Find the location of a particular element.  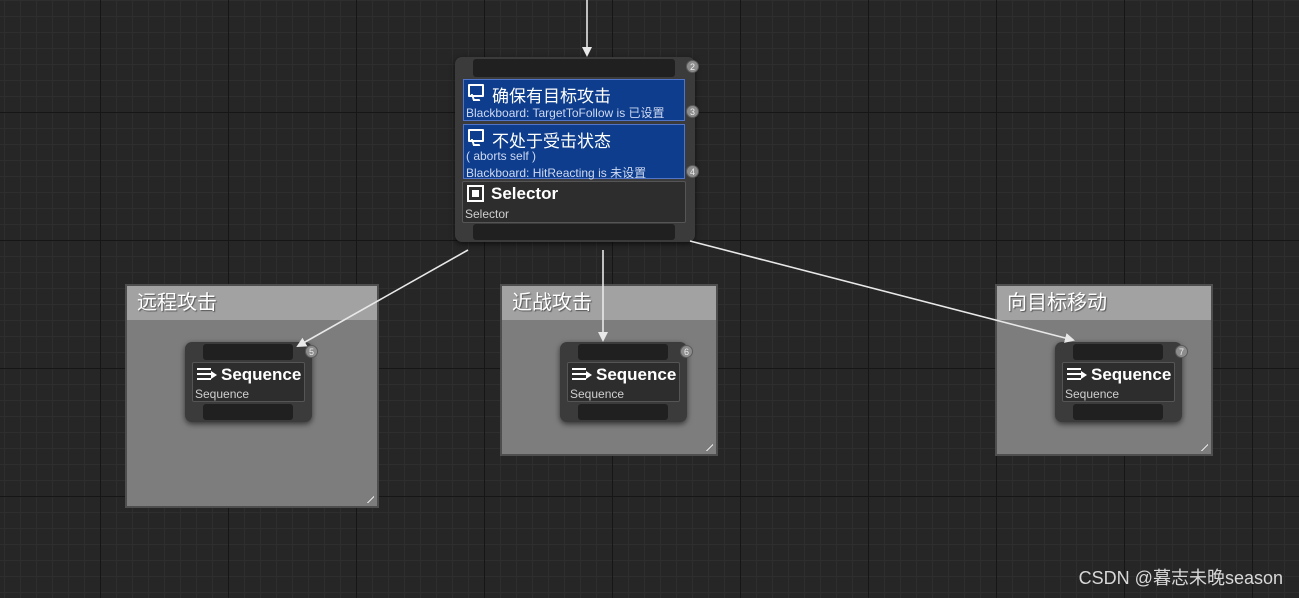

execution-index-badge: 5 is located at coordinates (311, 351).